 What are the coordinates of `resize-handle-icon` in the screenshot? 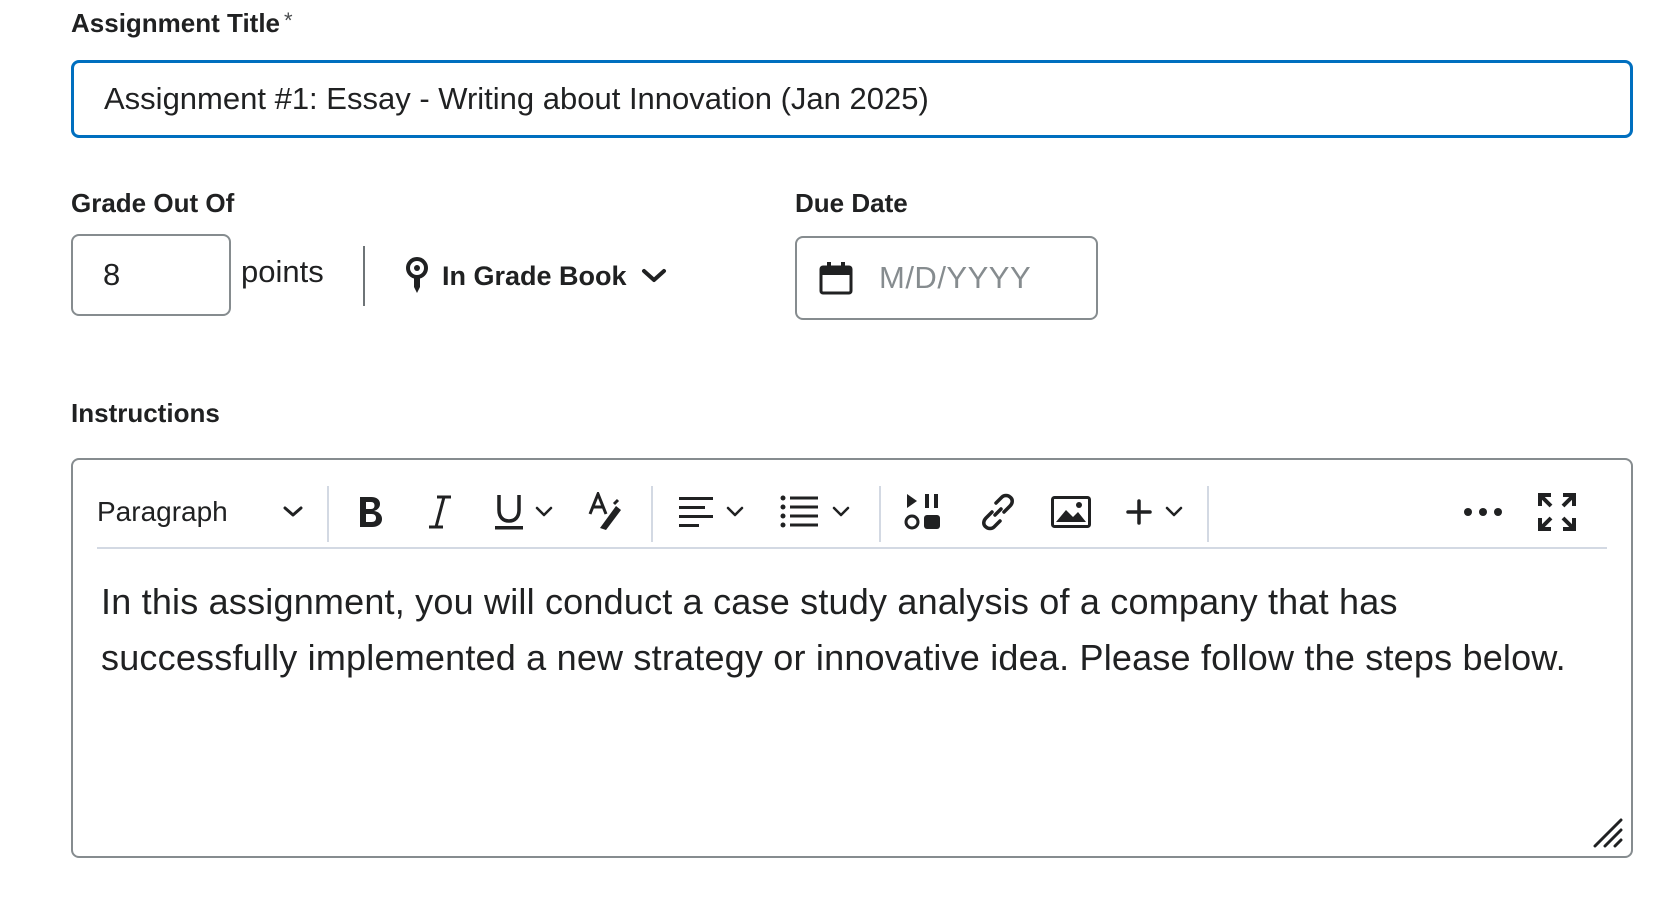 It's located at (1607, 832).